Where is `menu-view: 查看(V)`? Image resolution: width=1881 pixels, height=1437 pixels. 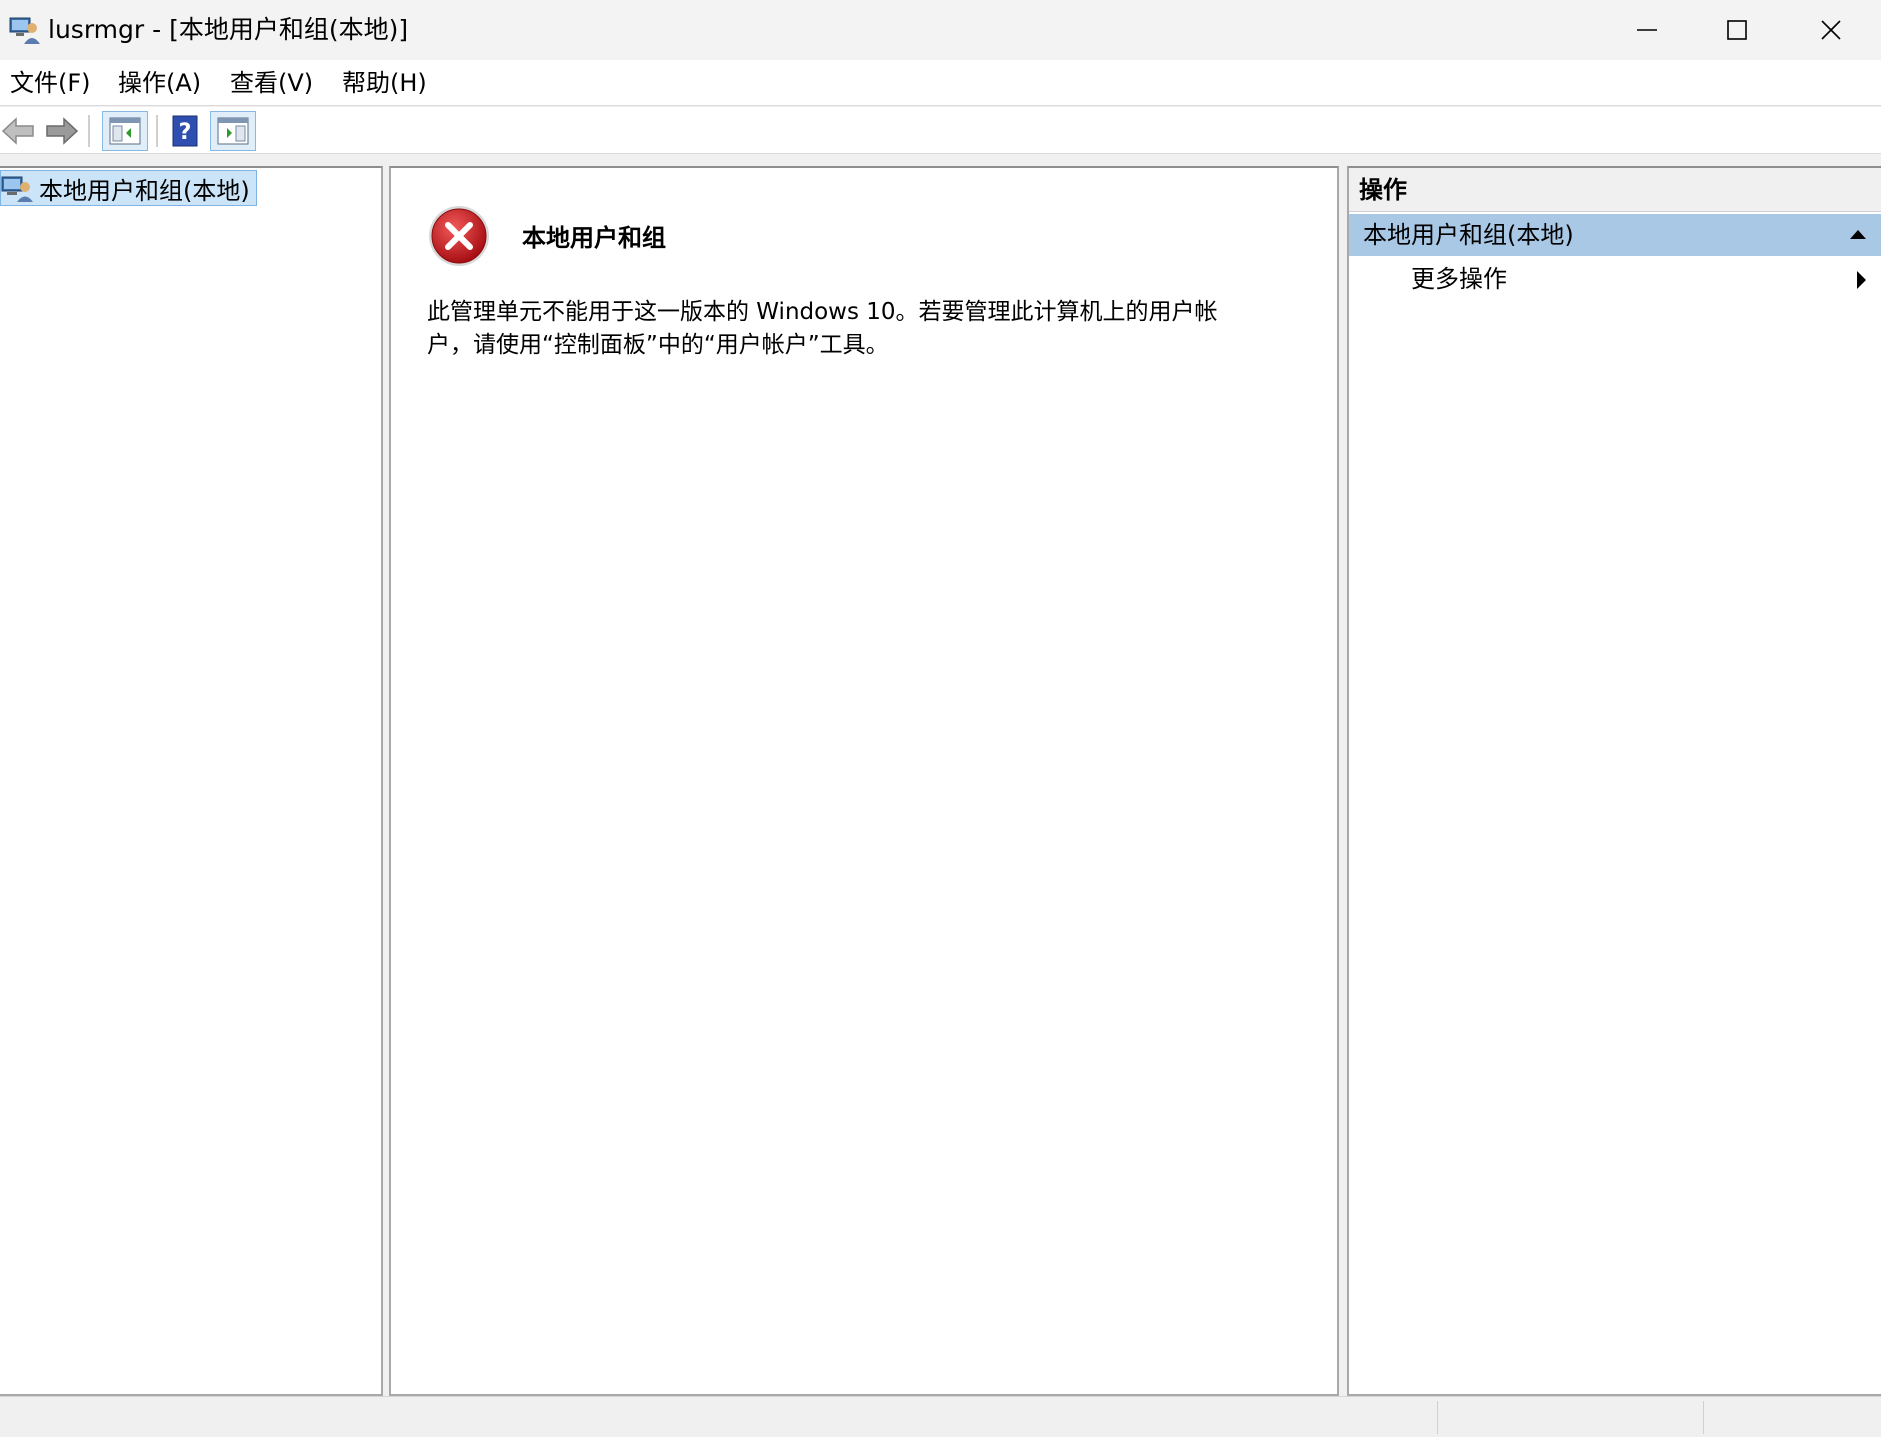
menu-view: 查看(V) is located at coordinates (271, 83).